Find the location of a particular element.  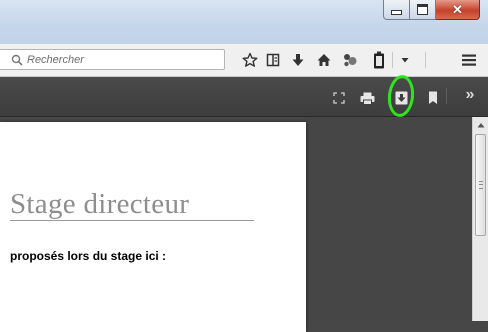

tools-overflow-button: » is located at coordinates (470, 94).